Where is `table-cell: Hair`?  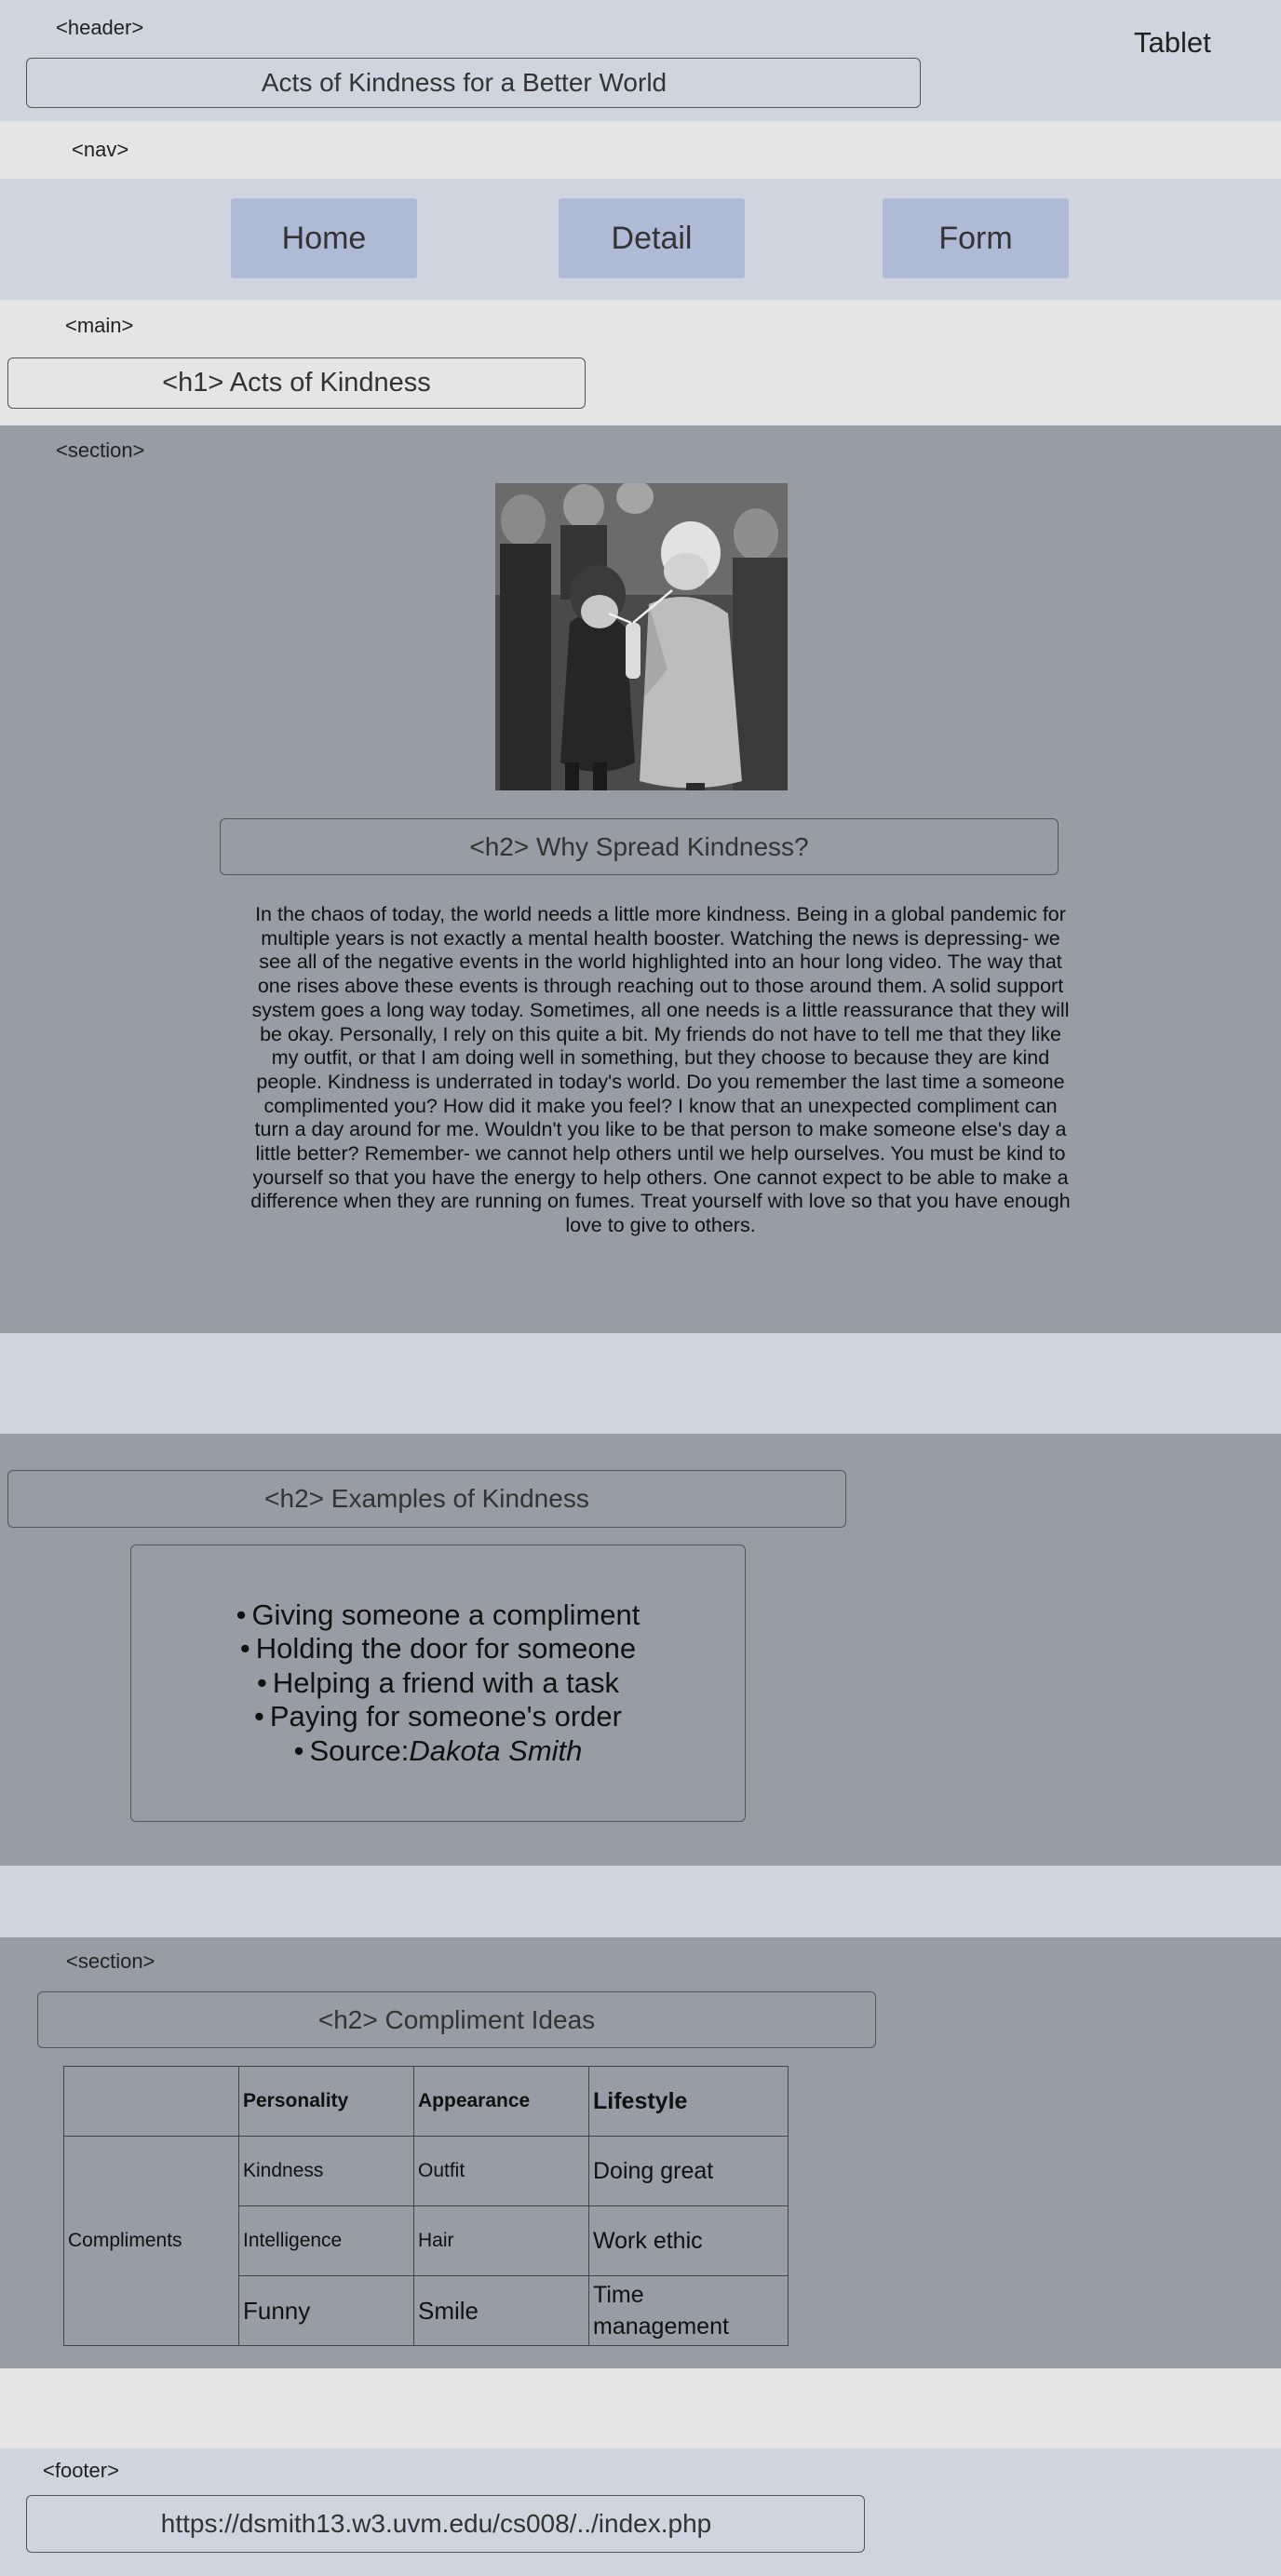
table-cell: Hair is located at coordinates (501, 2240).